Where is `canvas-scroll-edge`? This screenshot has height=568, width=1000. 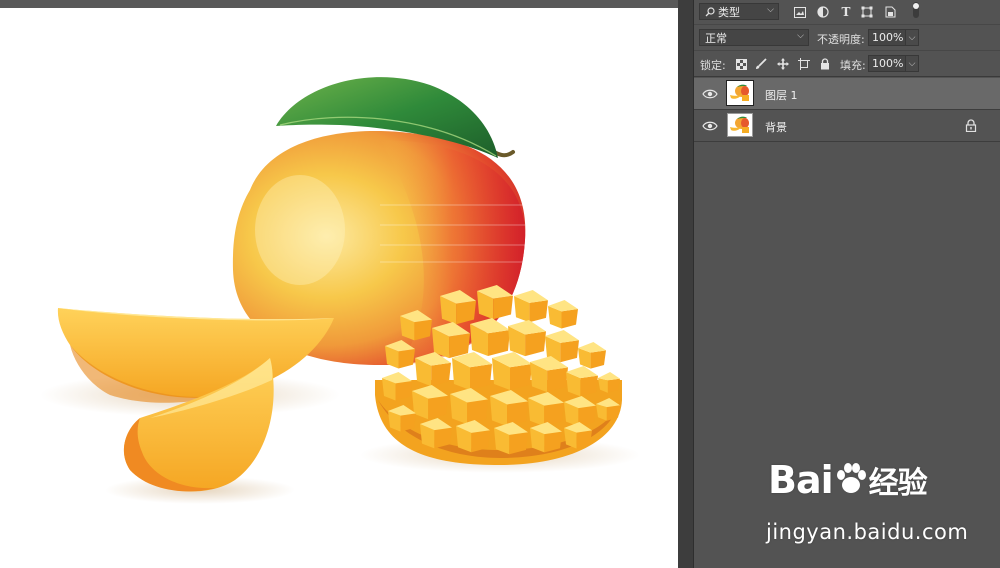 canvas-scroll-edge is located at coordinates (685, 284).